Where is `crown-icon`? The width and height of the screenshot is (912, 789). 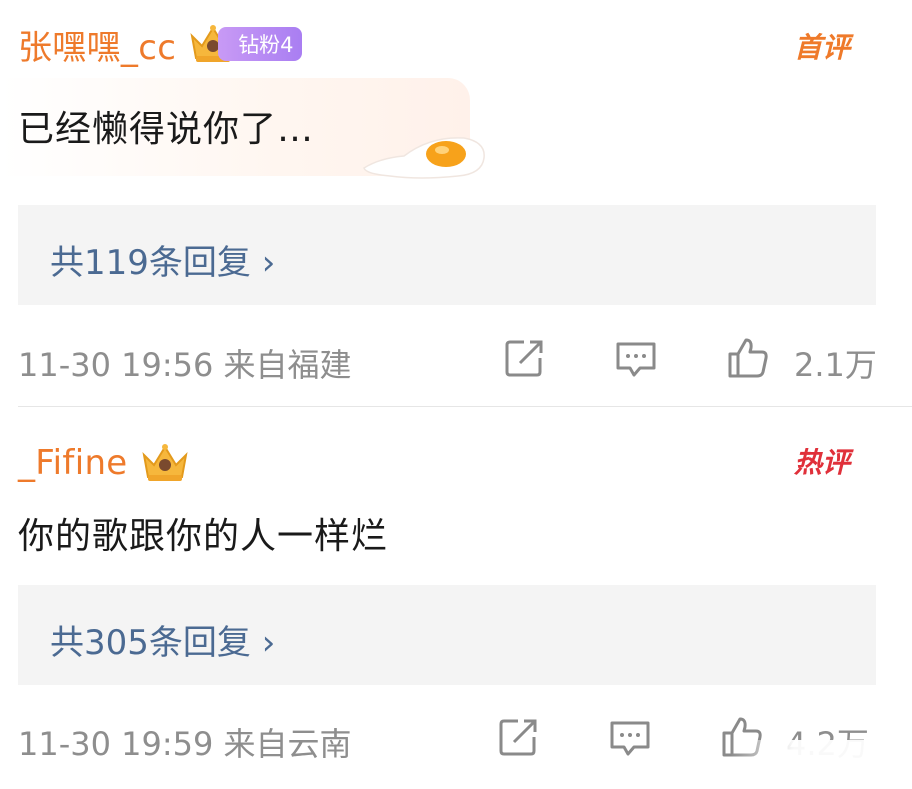
crown-icon is located at coordinates (164, 462).